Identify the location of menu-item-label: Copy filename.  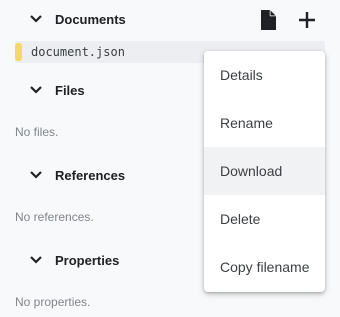
(265, 267).